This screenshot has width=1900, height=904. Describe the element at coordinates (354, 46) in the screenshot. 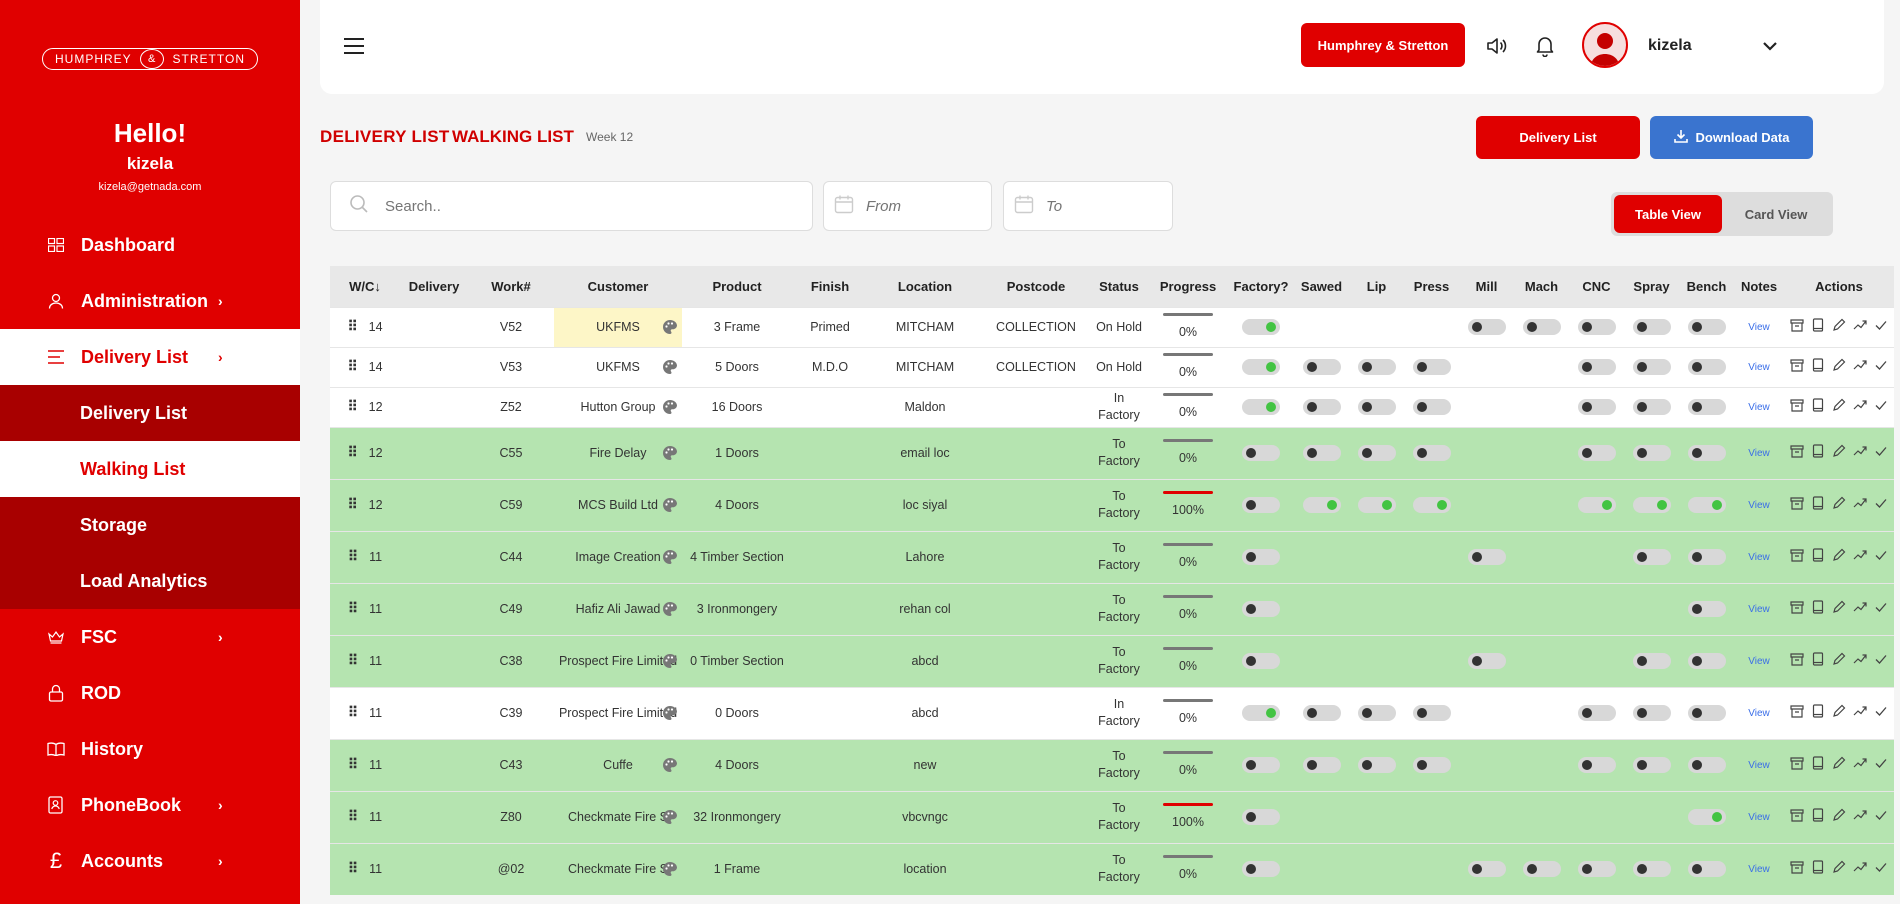

I see `hamburger-menu-icon` at that location.